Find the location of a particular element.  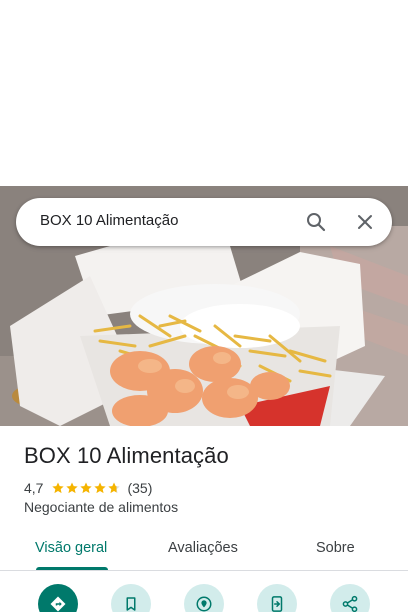

bookmark-icon is located at coordinates (131, 604).